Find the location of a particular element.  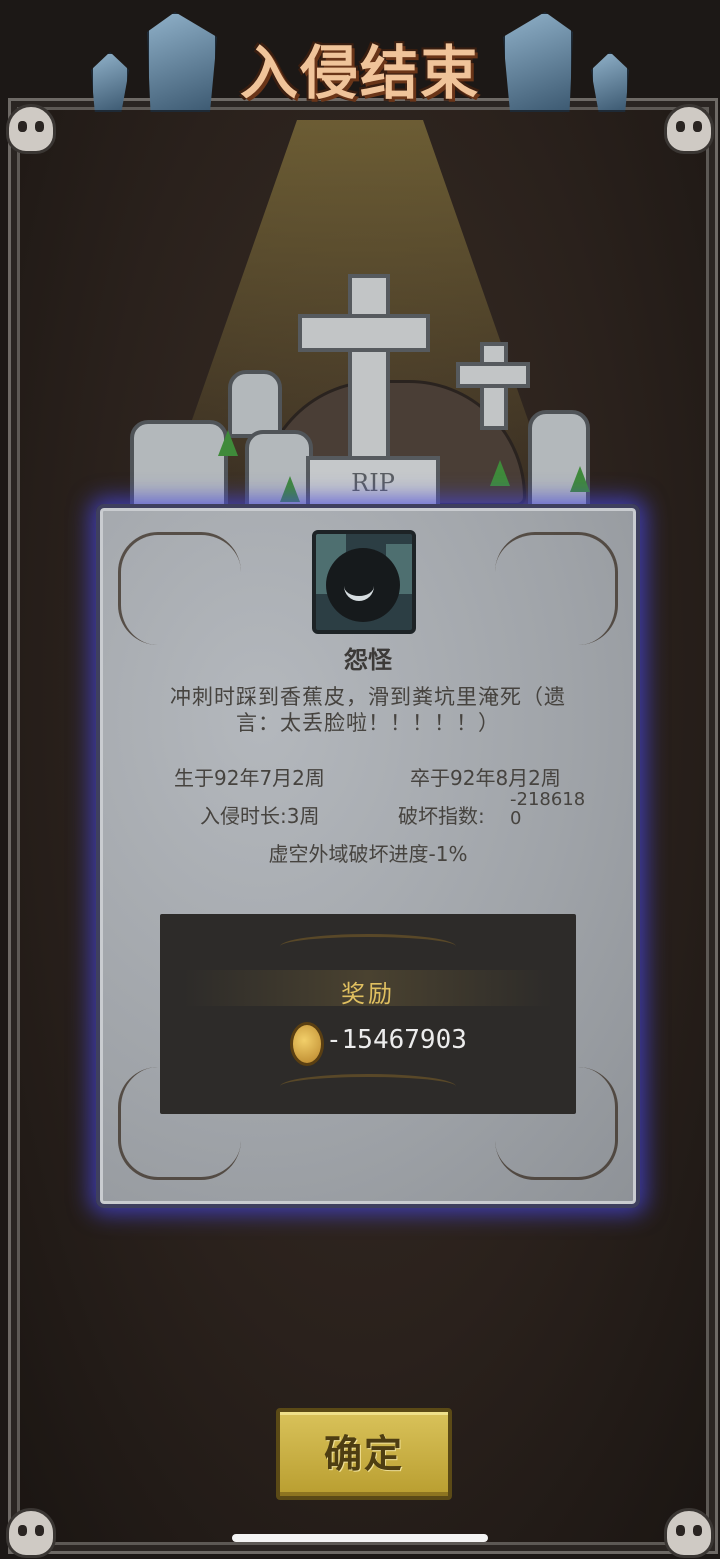

page-title: 入侵结束 is located at coordinates (359, 73).